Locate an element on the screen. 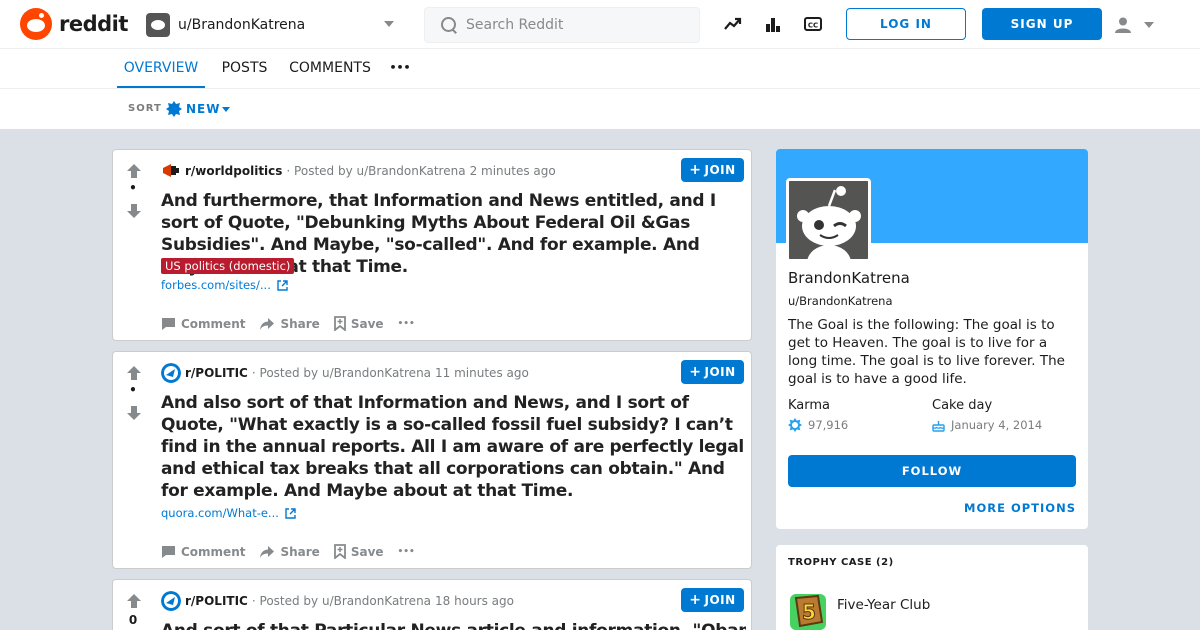 This screenshot has width=1200, height=630. bookmark-icon is located at coordinates (339, 551).